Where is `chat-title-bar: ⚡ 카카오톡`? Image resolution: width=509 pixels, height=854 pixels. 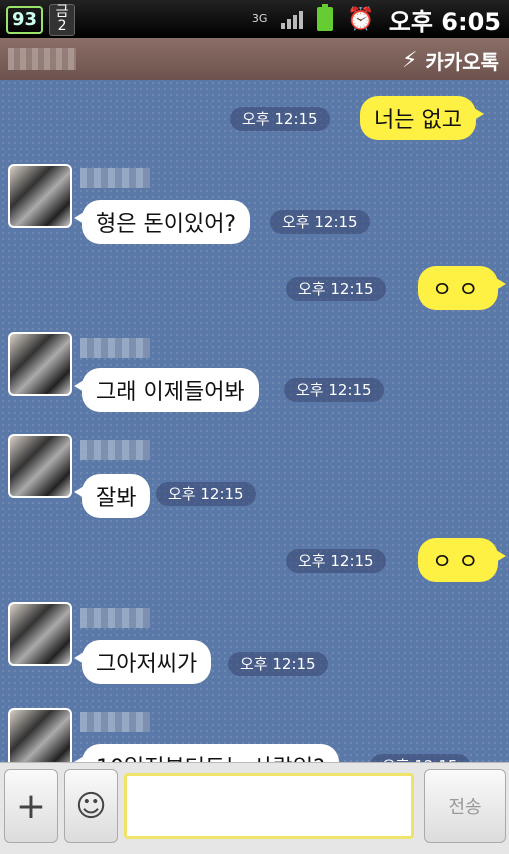 chat-title-bar: ⚡ 카카오톡 is located at coordinates (254, 59).